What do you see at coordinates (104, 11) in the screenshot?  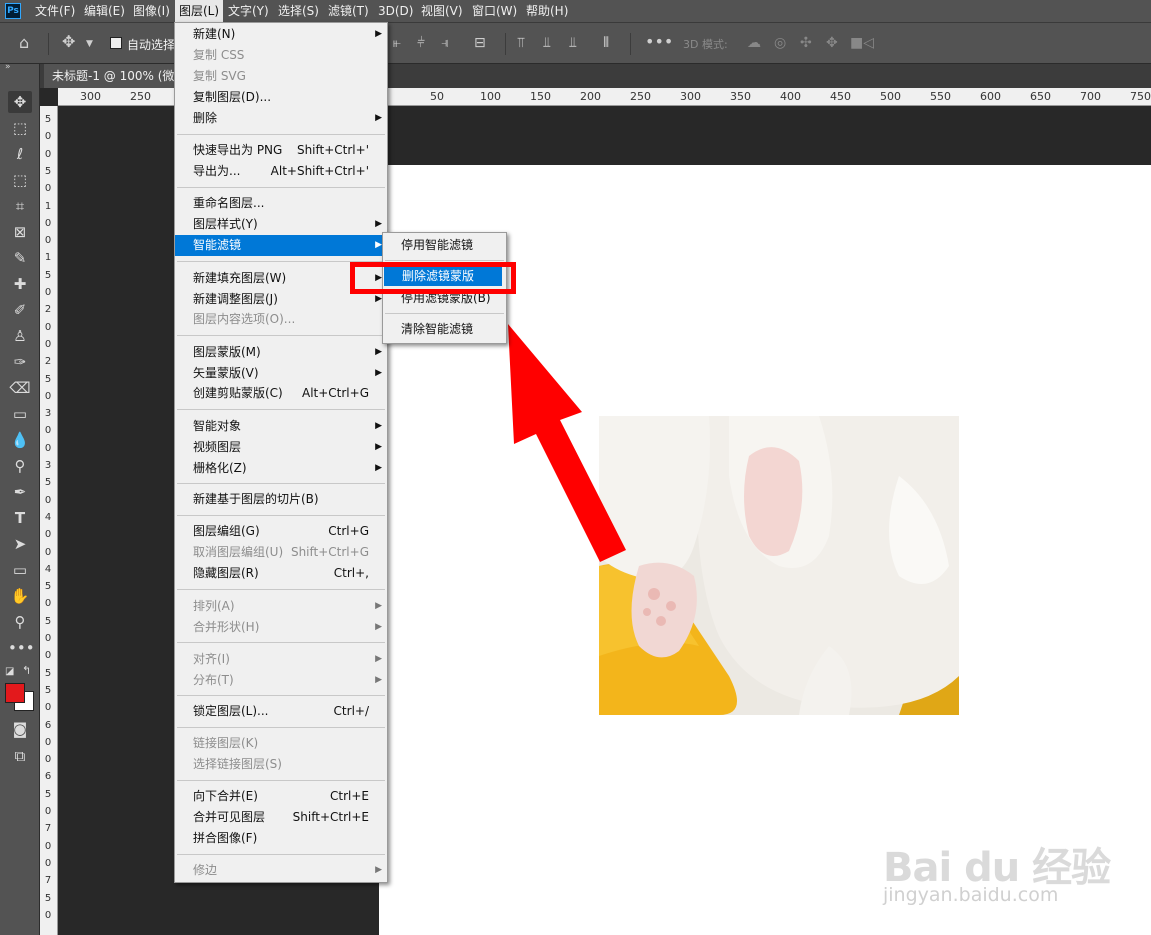 I see `menu-edit: 编辑(E)` at bounding box center [104, 11].